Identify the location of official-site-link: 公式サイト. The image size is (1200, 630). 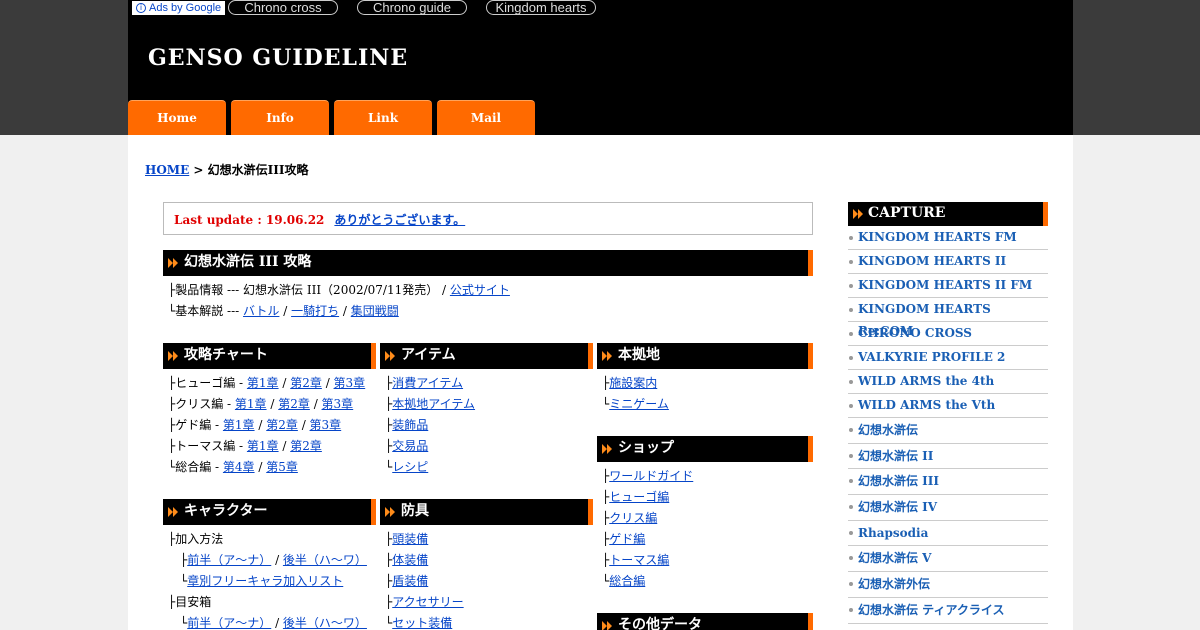
(480, 290).